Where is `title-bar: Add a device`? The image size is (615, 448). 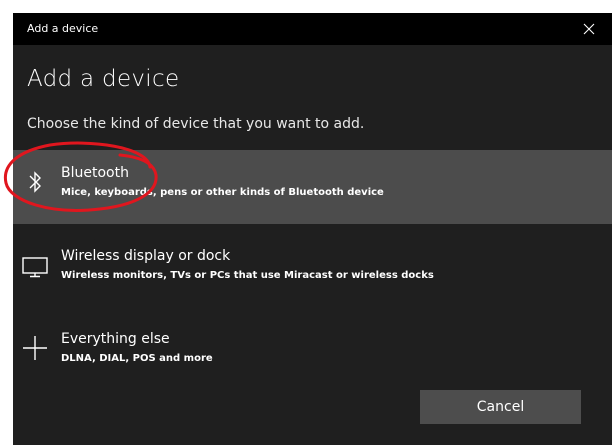
title-bar: Add a device is located at coordinates (312, 29).